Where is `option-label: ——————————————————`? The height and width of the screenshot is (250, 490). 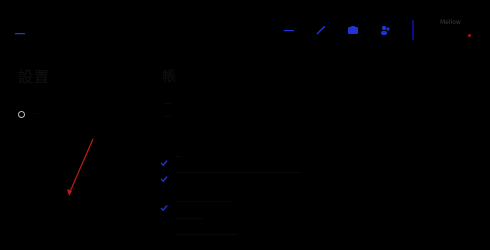 option-label: —————————————————— is located at coordinates (238, 172).